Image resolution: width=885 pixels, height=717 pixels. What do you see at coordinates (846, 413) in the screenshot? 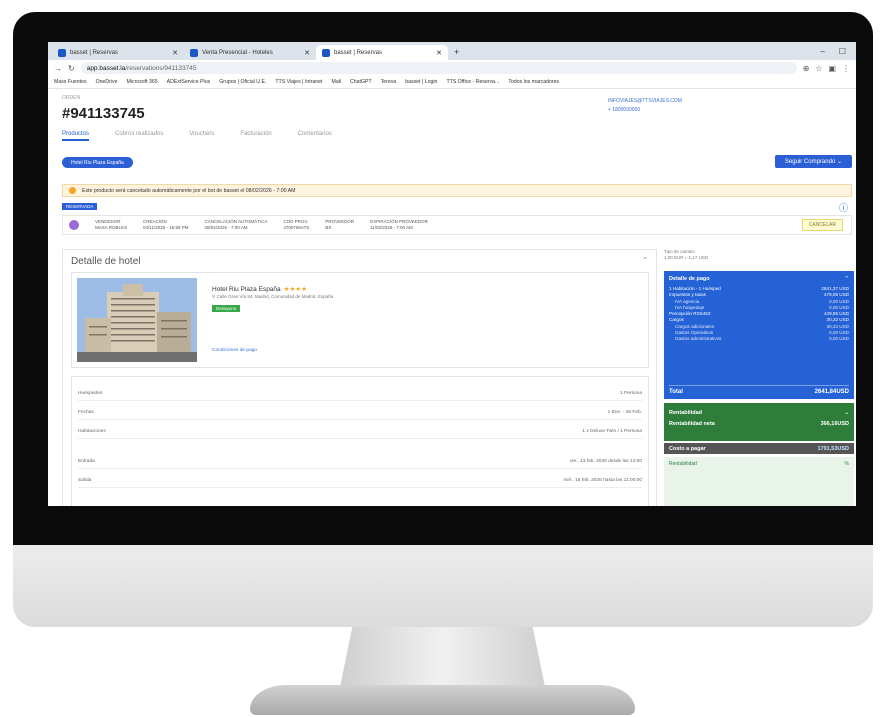
I see `chevron-down-icon: ⌄` at bounding box center [846, 413].